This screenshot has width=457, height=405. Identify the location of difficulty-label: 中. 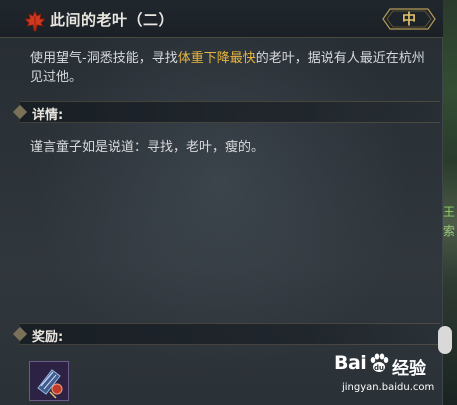
(409, 20).